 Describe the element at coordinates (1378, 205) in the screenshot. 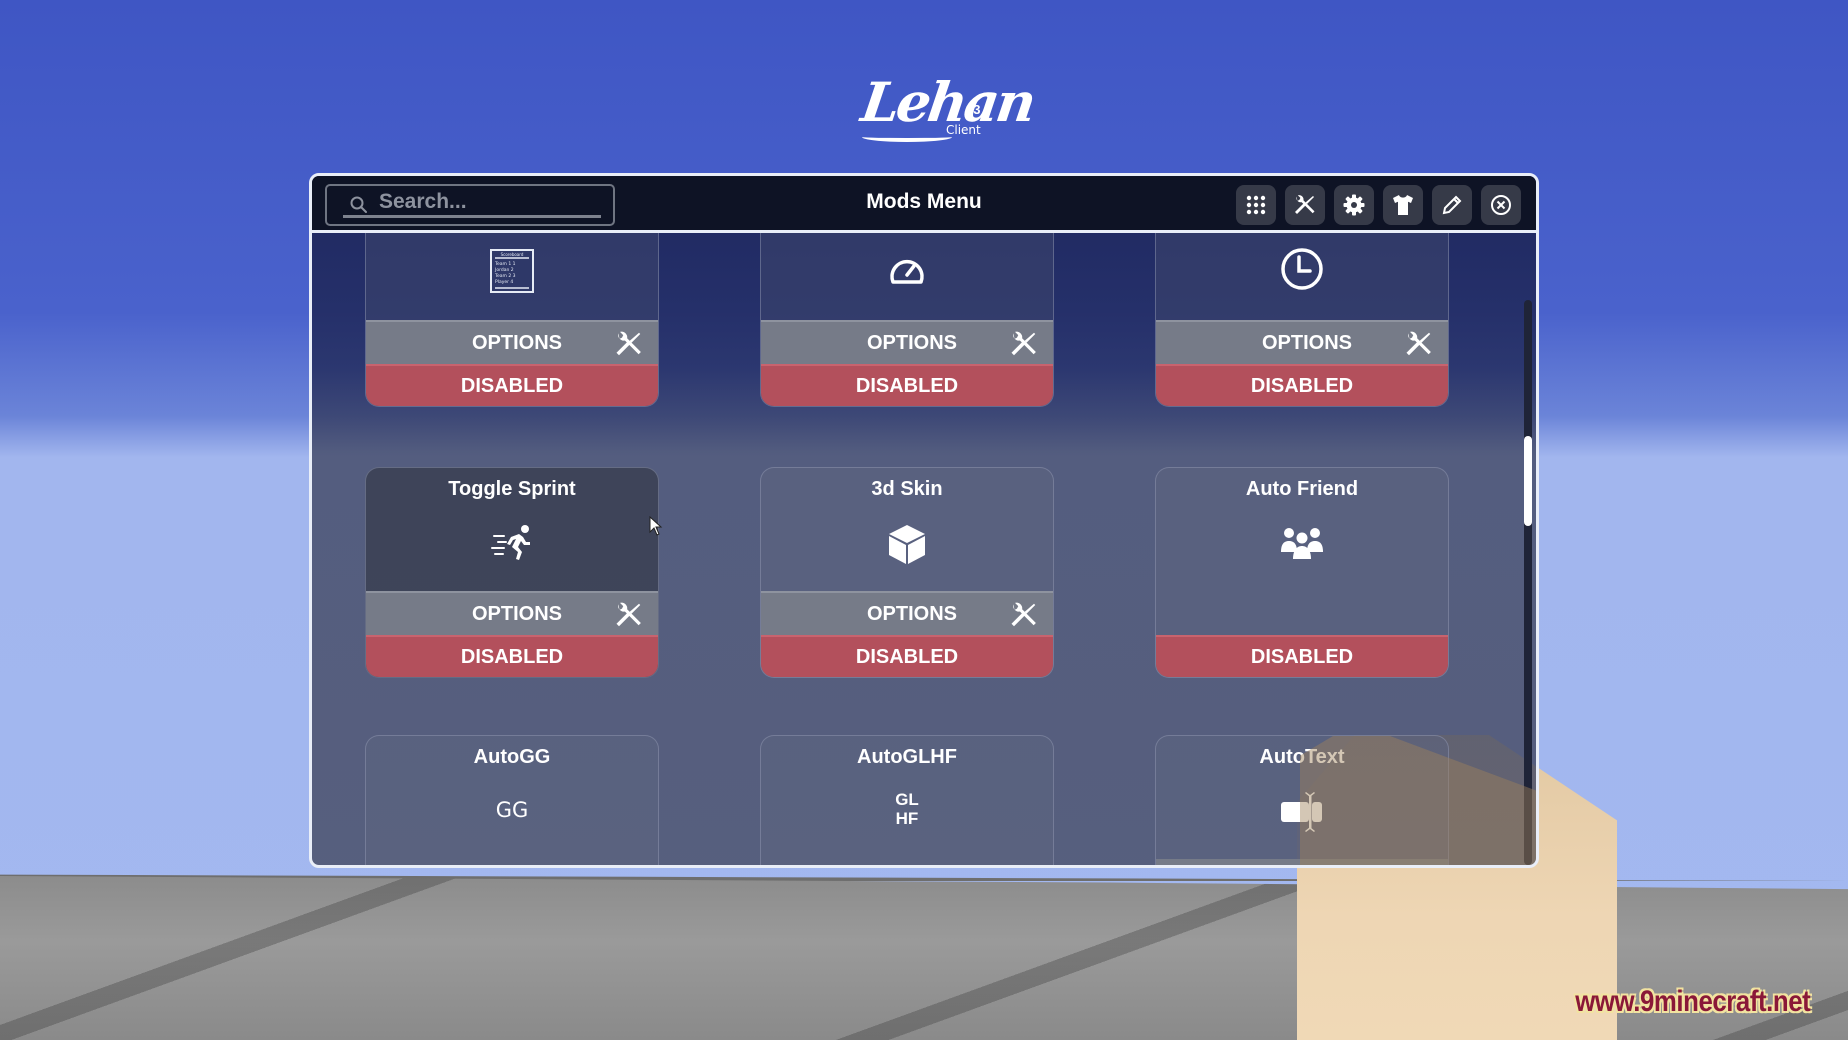

I see `toolbar` at that location.